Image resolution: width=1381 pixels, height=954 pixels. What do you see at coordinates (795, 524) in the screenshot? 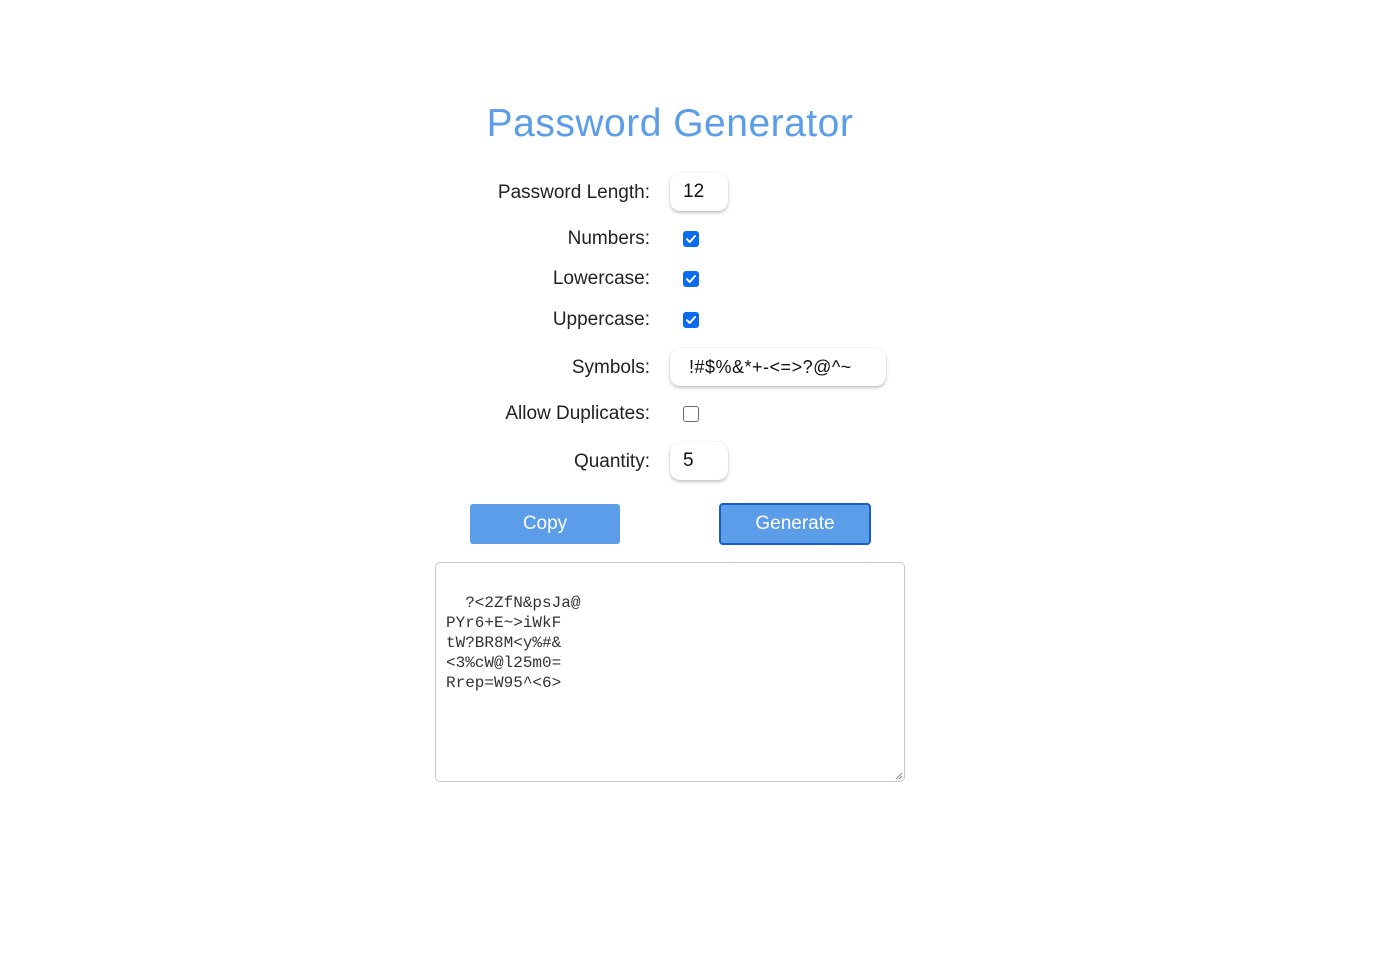
I see `generate-button: Generate` at bounding box center [795, 524].